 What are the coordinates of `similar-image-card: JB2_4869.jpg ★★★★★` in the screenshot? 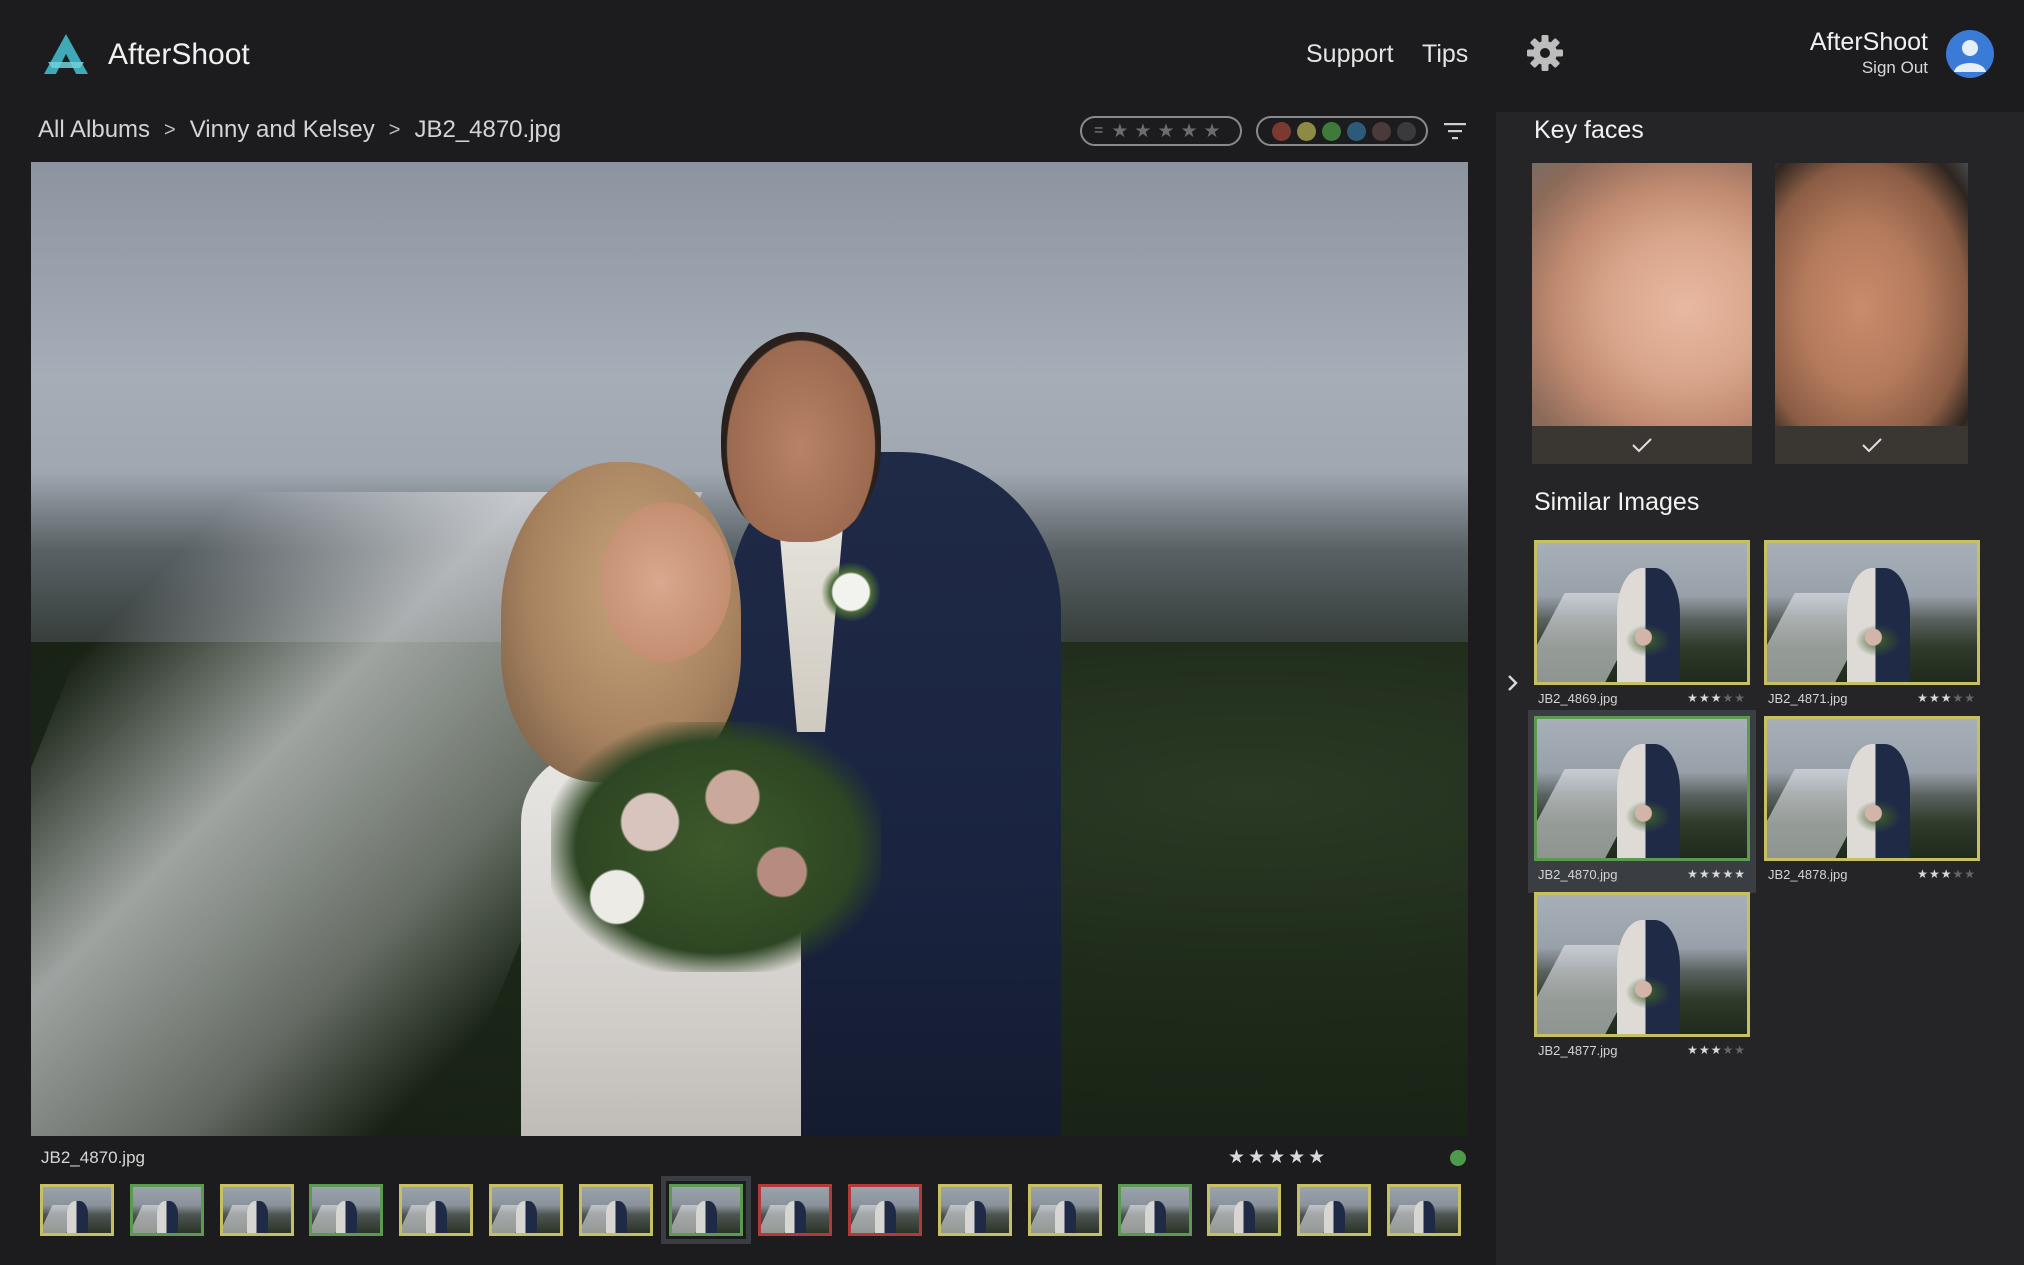 It's located at (1642, 625).